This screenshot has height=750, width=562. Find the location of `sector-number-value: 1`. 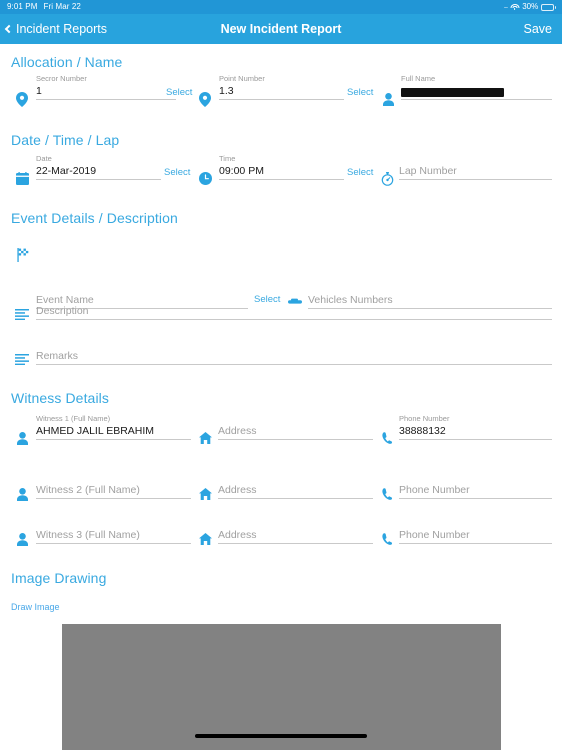

sector-number-value: 1 is located at coordinates (39, 91).